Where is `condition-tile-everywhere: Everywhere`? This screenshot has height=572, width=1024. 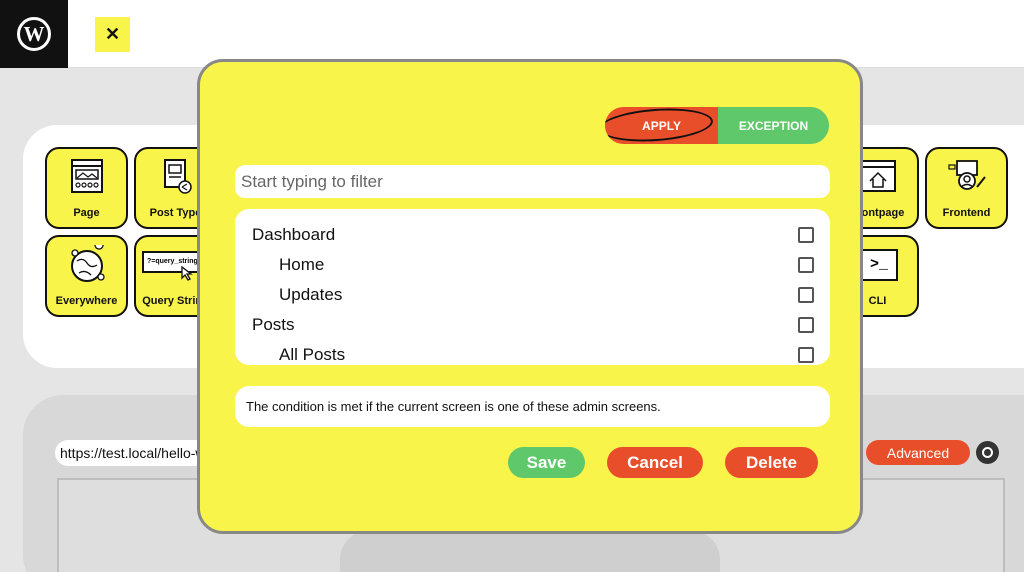
condition-tile-everywhere: Everywhere is located at coordinates (86, 276).